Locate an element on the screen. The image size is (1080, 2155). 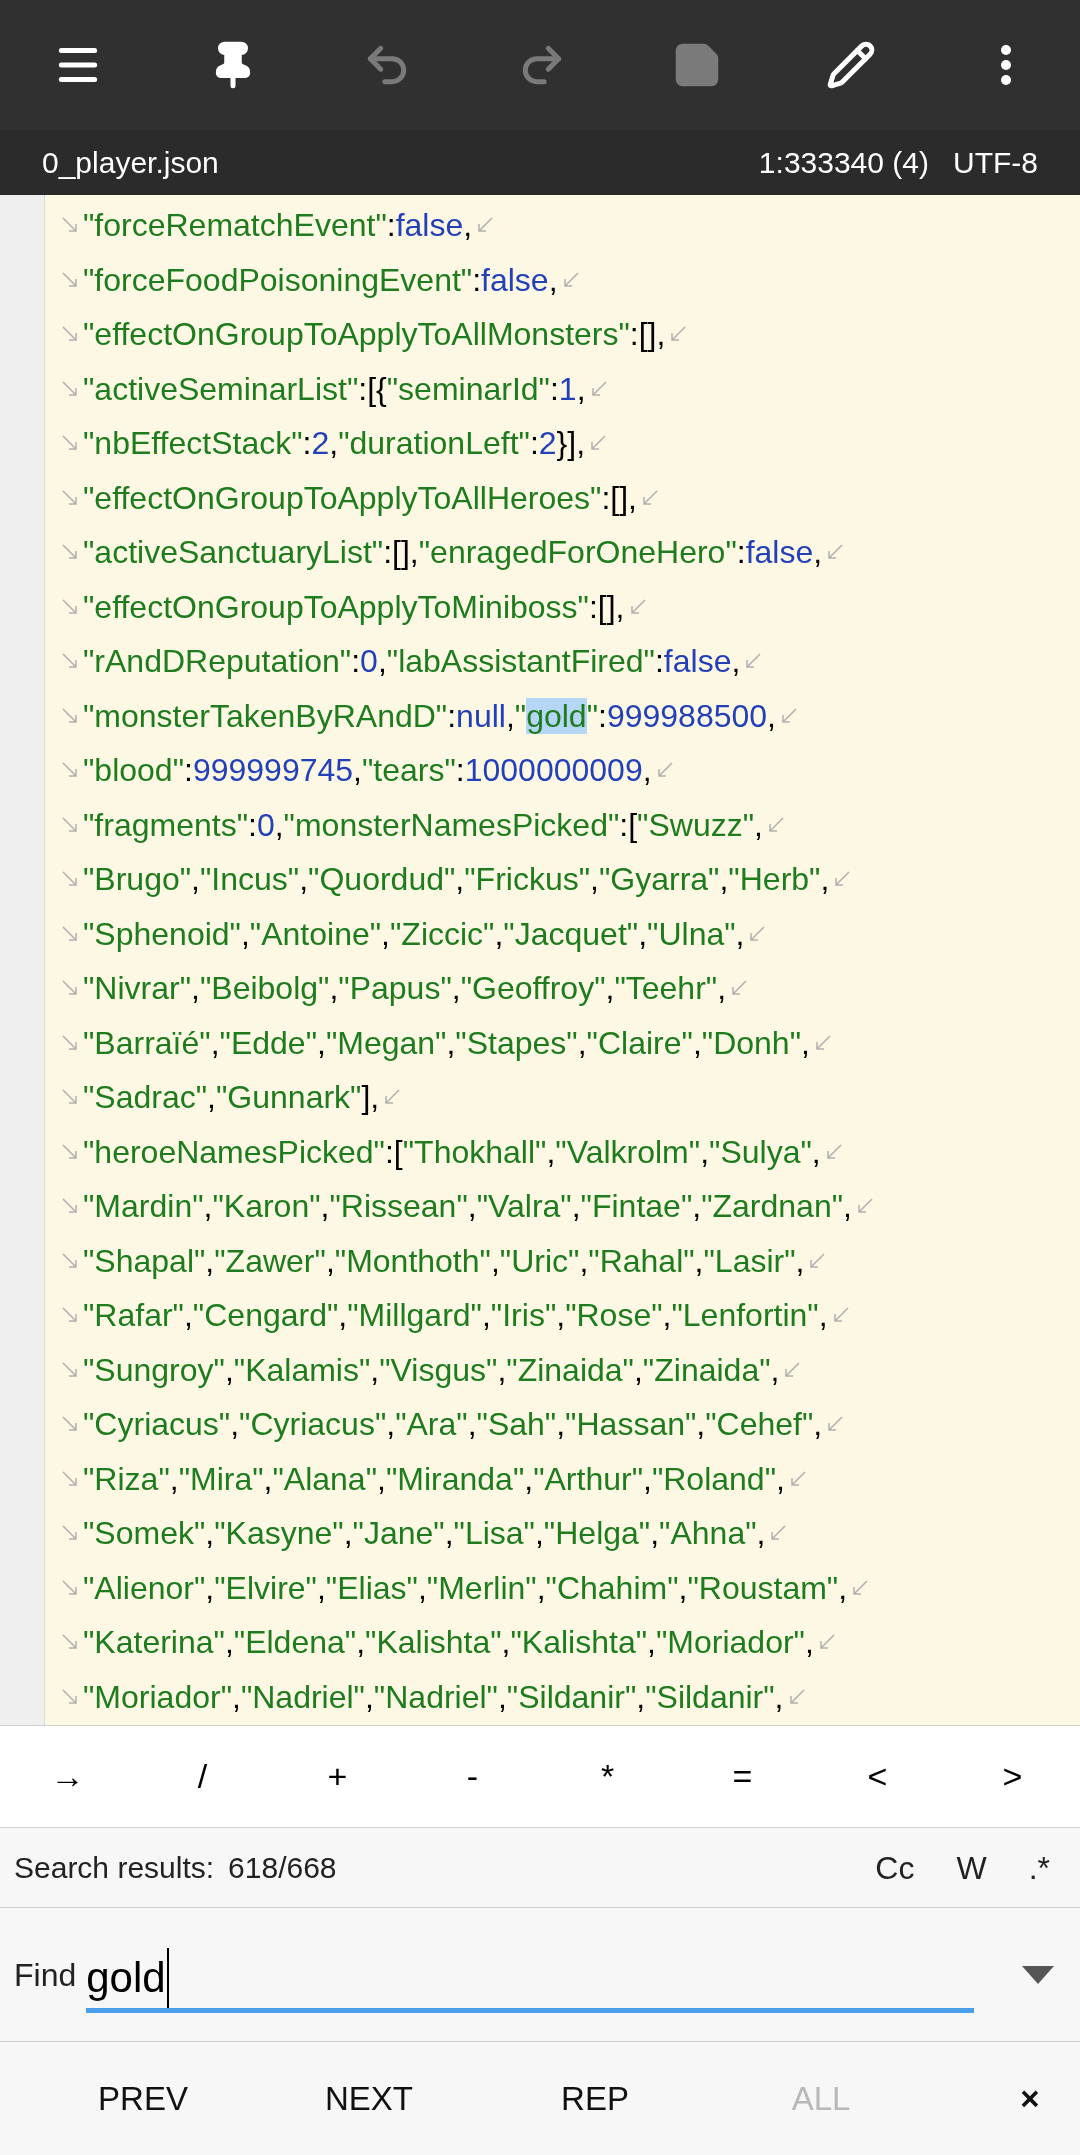
search-option-toggle: Cc is located at coordinates (895, 1867).